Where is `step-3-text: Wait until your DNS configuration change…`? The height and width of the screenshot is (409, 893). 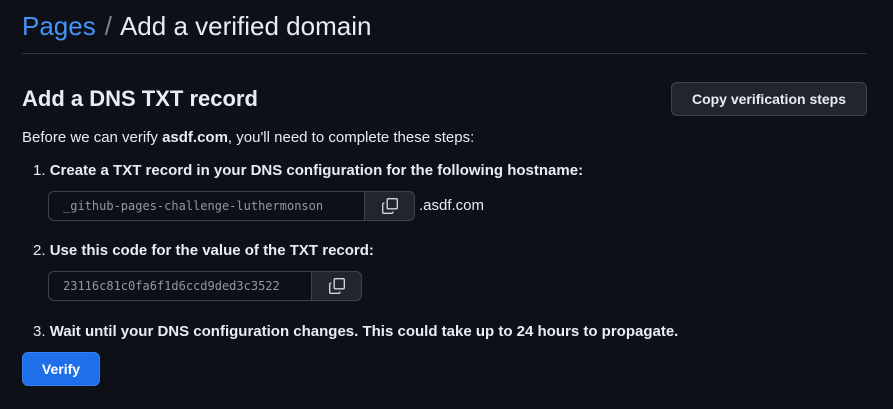
step-3-text: Wait until your DNS configuration change… is located at coordinates (364, 331).